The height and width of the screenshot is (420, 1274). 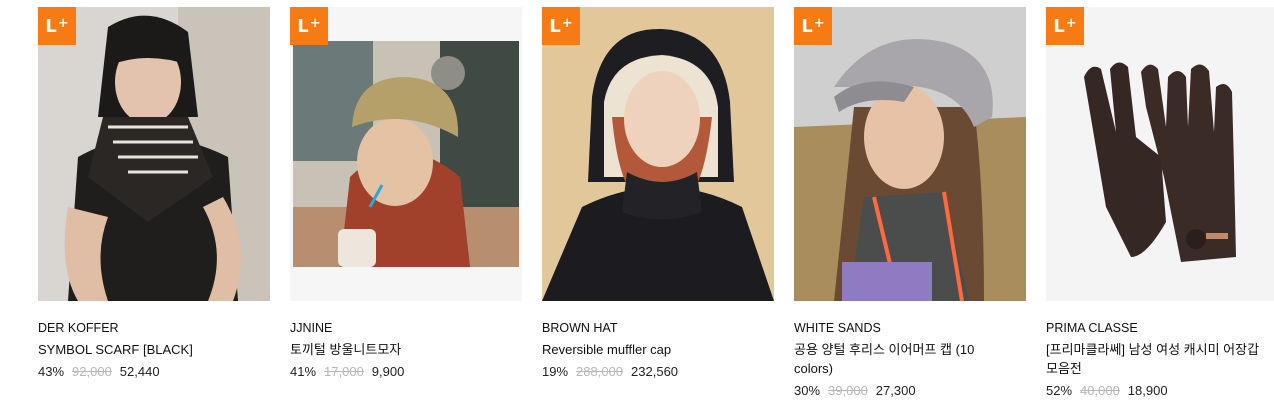 I want to click on muffler-cap-model-photo, so click(x=658, y=154).